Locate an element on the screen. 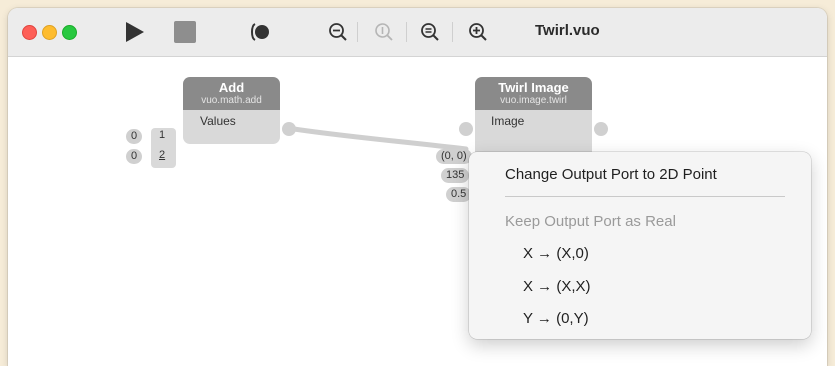  constant-value-1: 0 is located at coordinates (134, 136).